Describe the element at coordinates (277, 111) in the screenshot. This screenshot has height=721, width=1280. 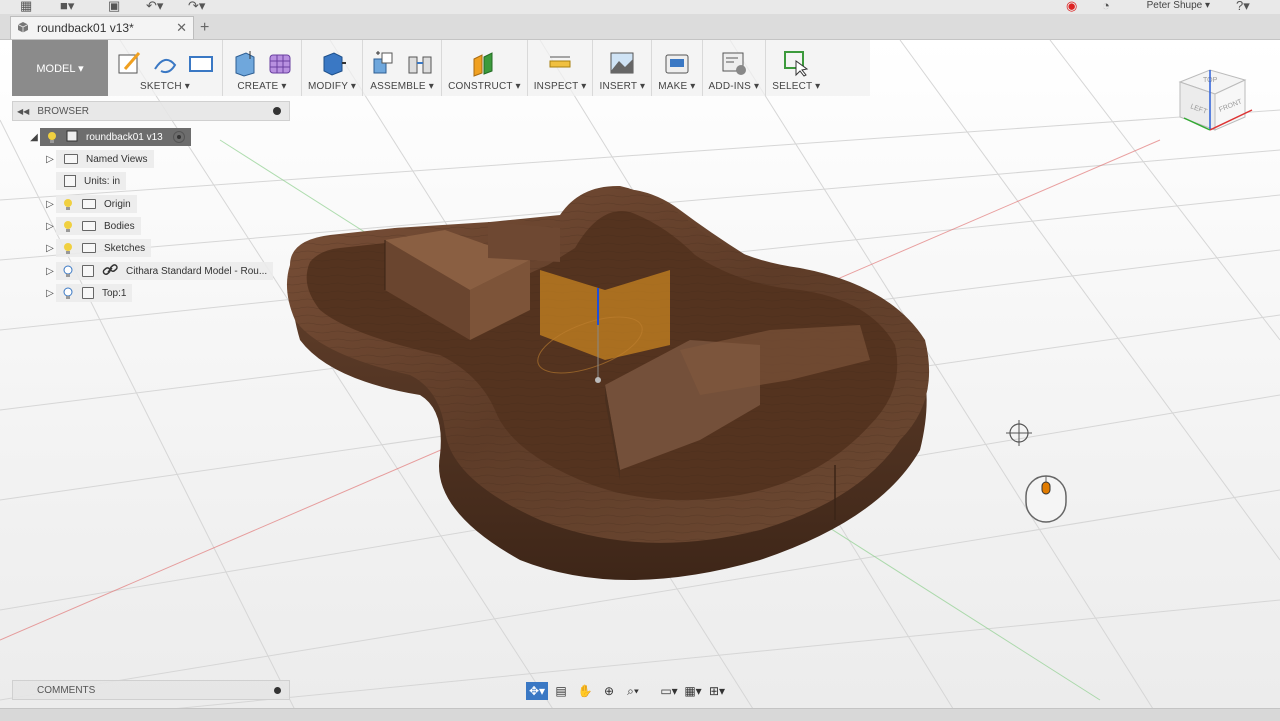
I see `panel-pin-icon` at that location.